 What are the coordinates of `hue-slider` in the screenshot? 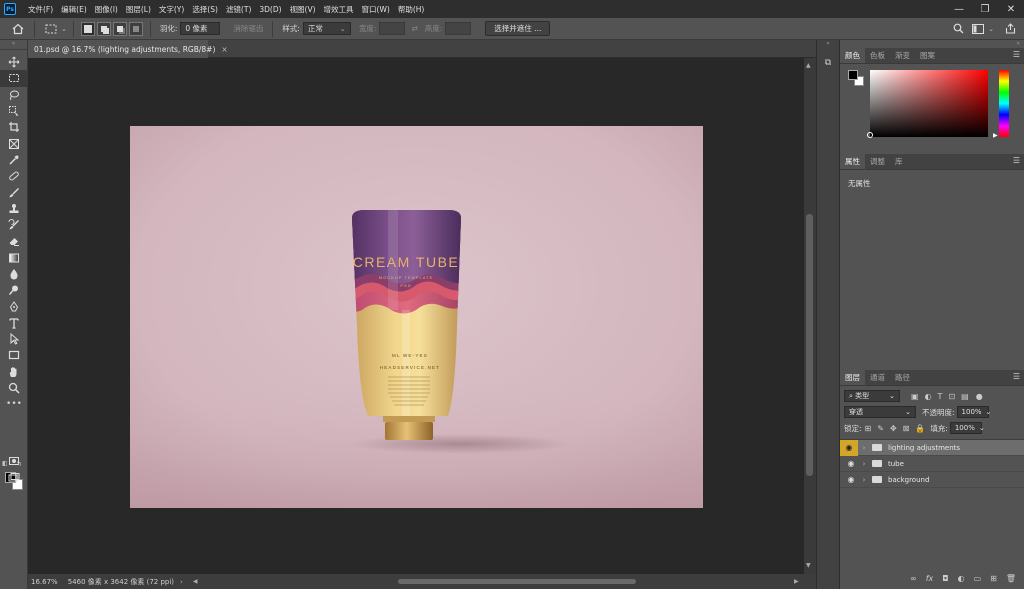 It's located at (1004, 103).